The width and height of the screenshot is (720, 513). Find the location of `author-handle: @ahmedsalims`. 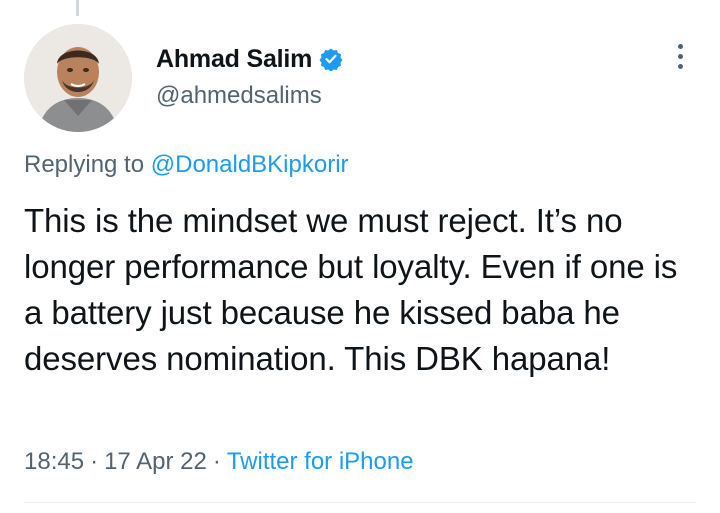

author-handle: @ahmedsalims is located at coordinates (249, 96).